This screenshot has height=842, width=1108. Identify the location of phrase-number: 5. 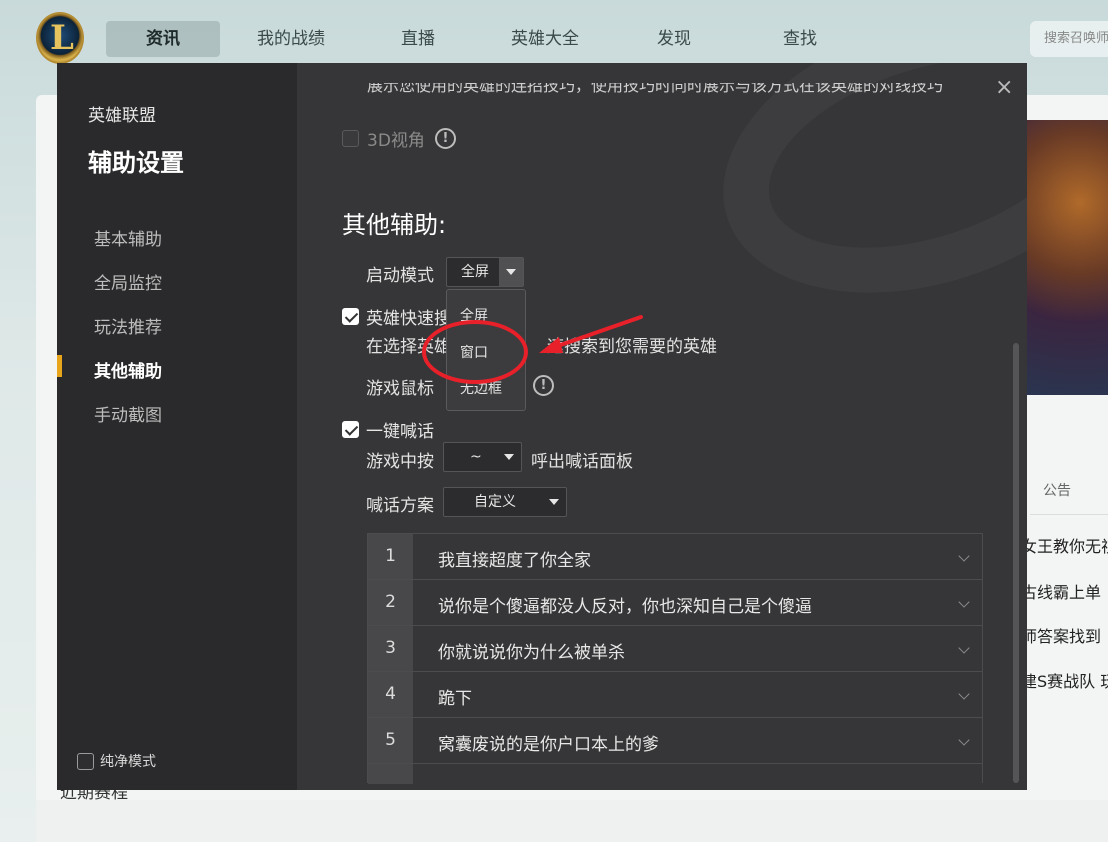
(390, 740).